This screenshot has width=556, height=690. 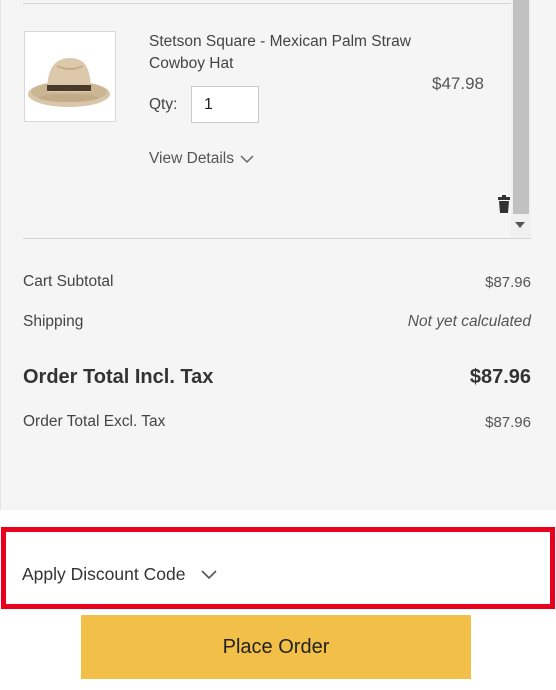 I want to click on shipping-row: Shipping Not yet calculated, so click(x=277, y=322).